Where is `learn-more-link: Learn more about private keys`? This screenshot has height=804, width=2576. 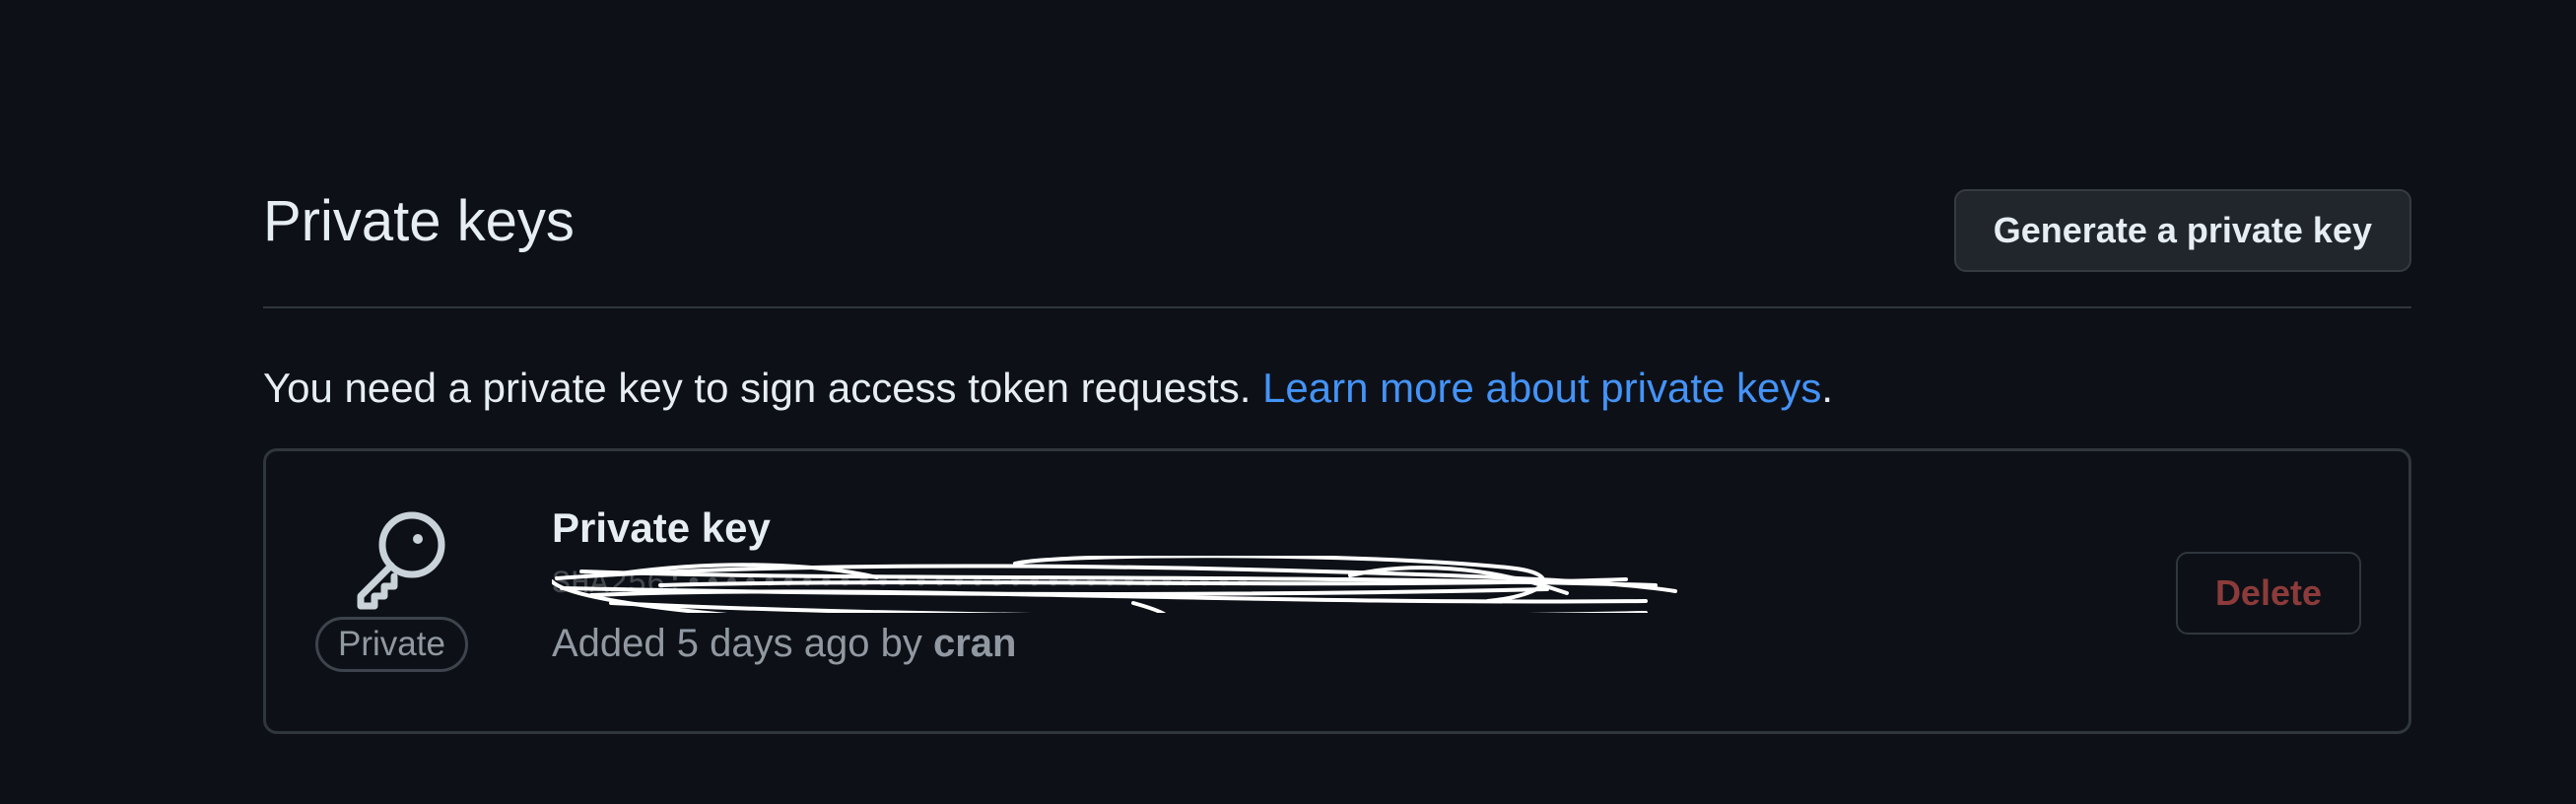
learn-more-link: Learn more about private keys is located at coordinates (1542, 388).